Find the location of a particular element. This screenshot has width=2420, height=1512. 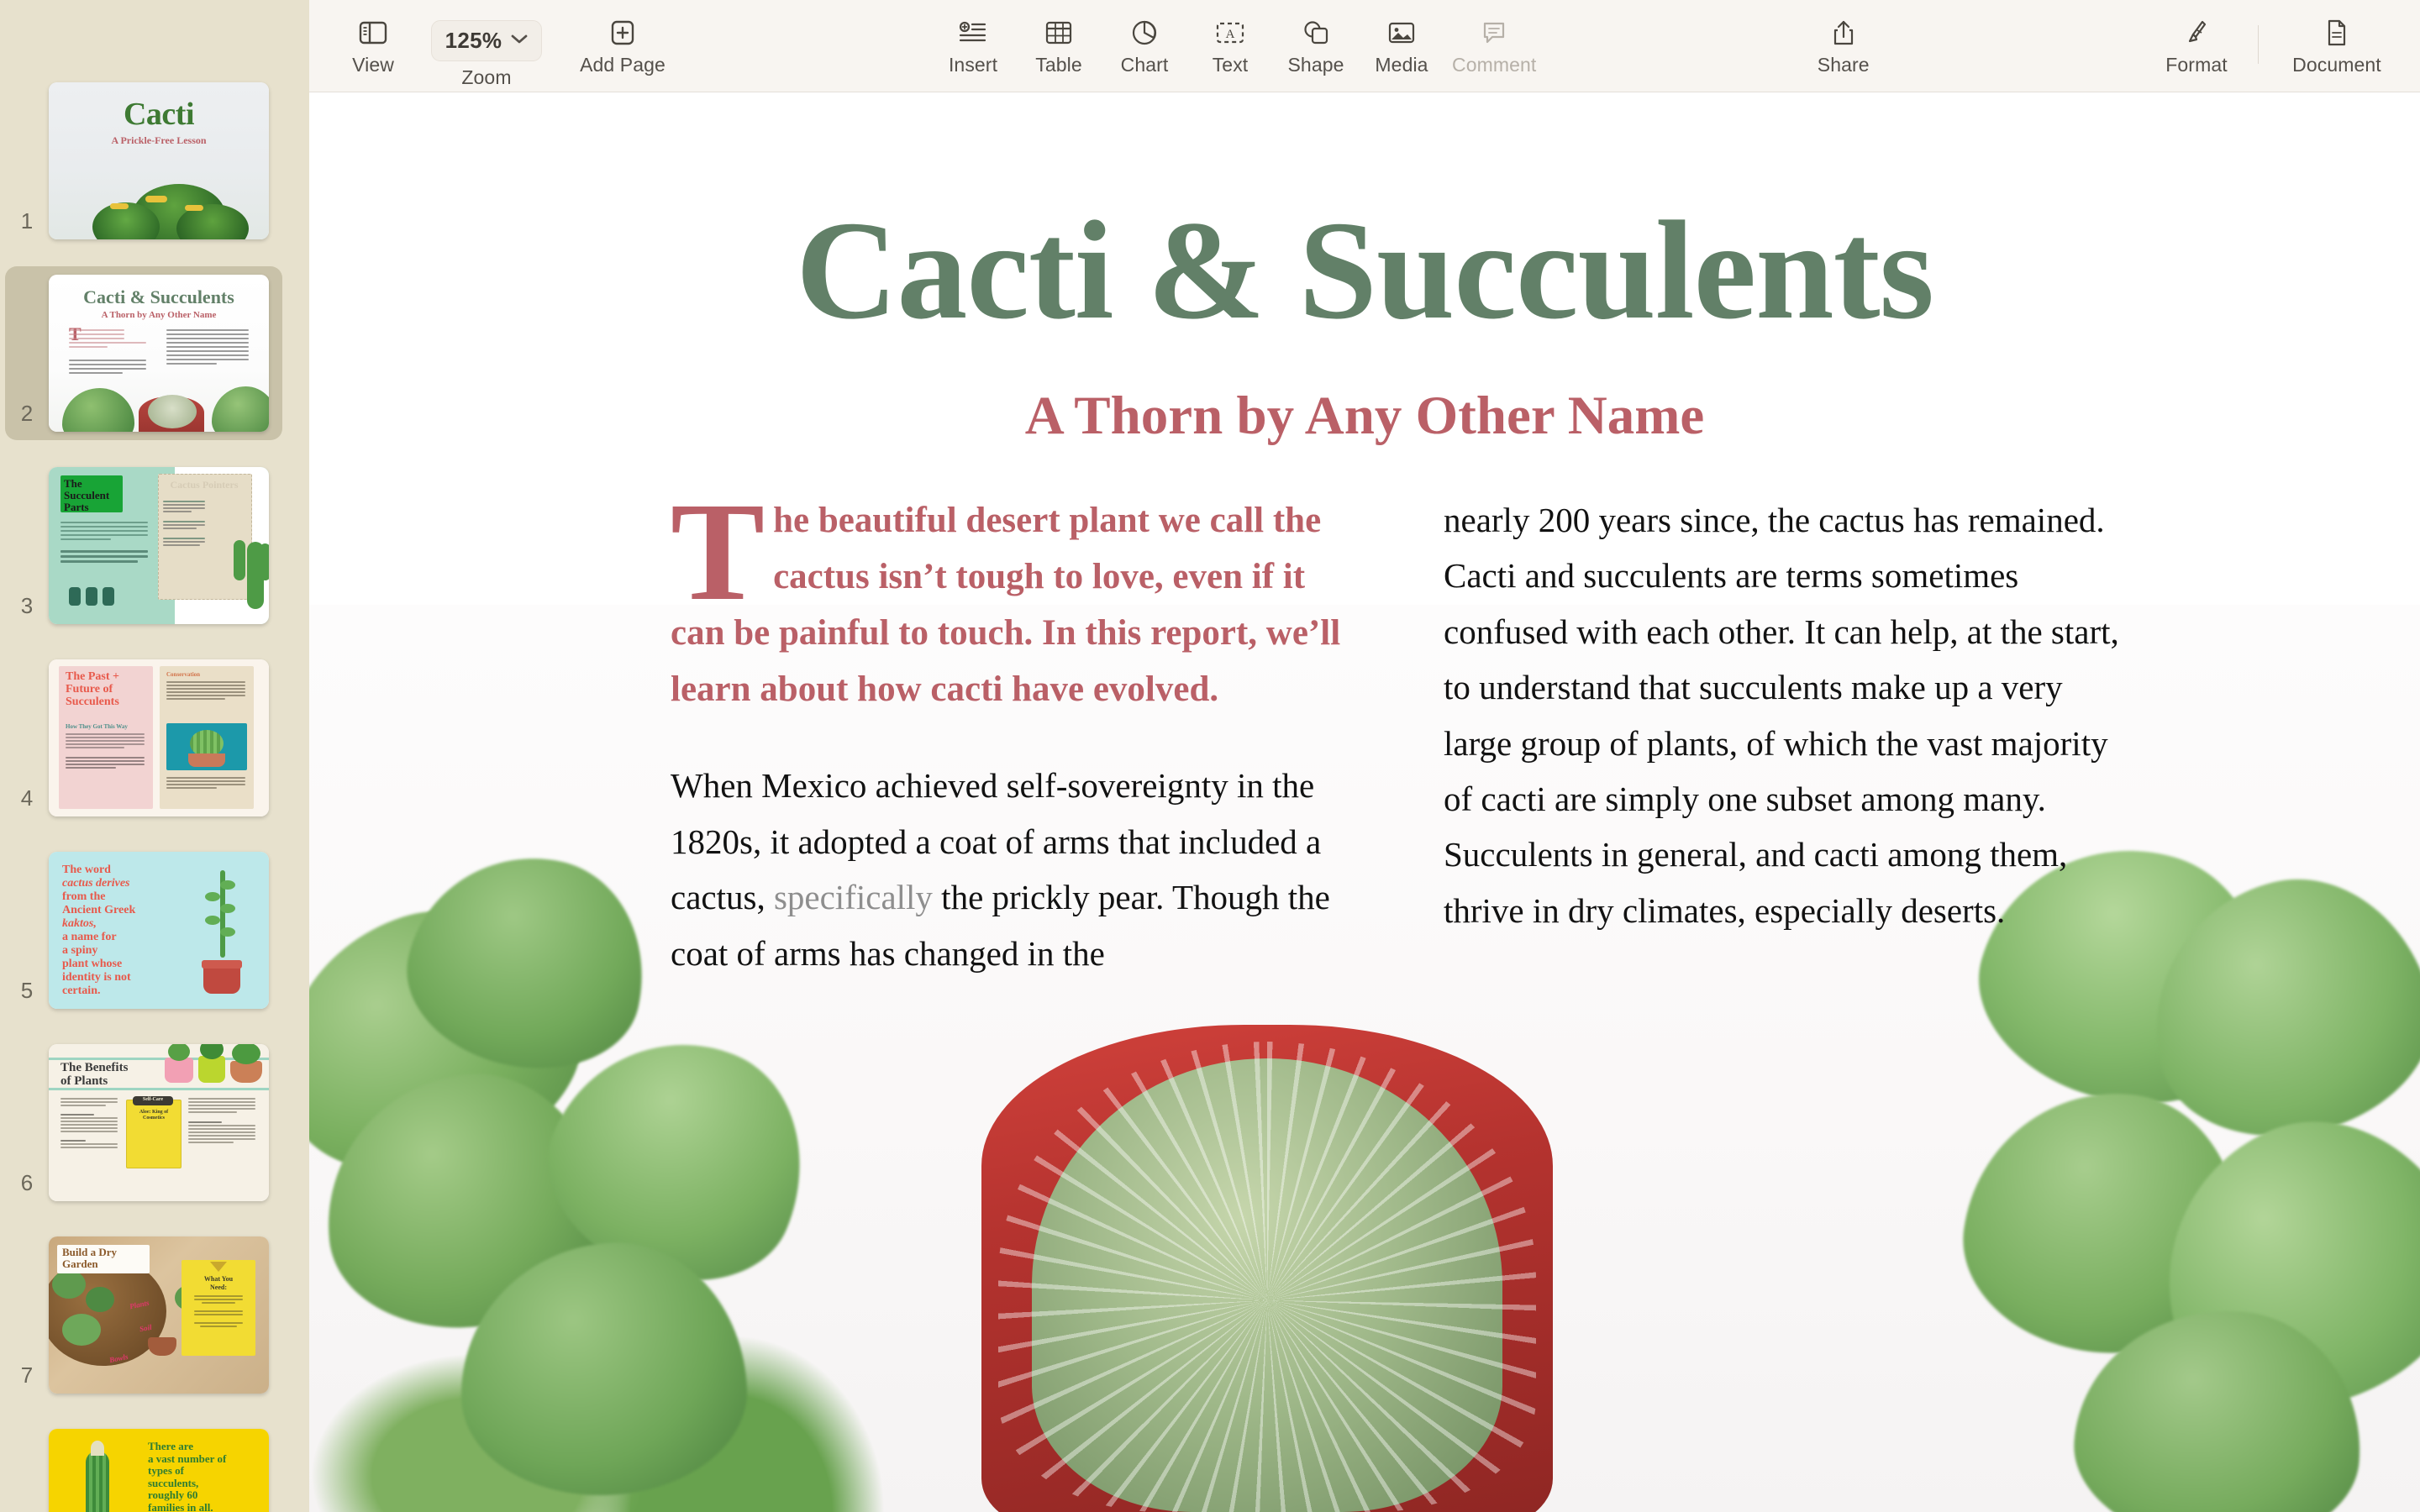

add-page-label: Add Page is located at coordinates (623, 65).